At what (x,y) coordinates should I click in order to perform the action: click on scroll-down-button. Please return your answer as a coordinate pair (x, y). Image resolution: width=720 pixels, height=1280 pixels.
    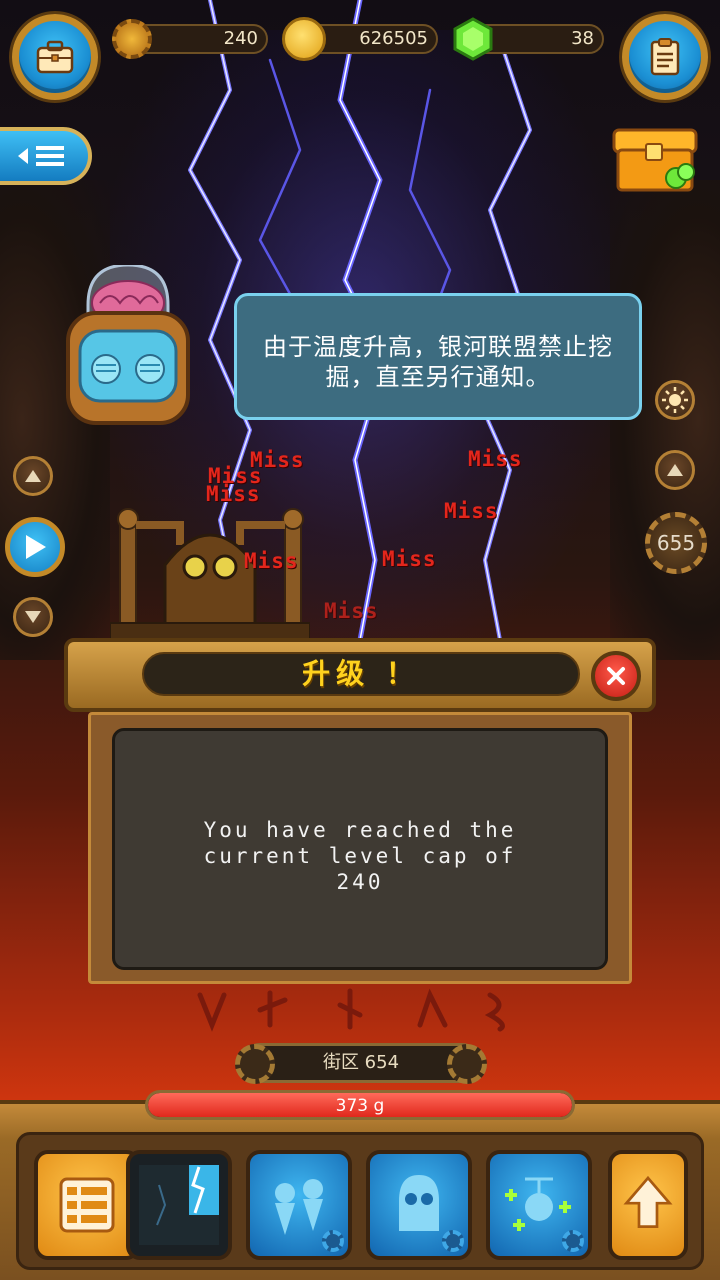
    Looking at the image, I should click on (33, 617).